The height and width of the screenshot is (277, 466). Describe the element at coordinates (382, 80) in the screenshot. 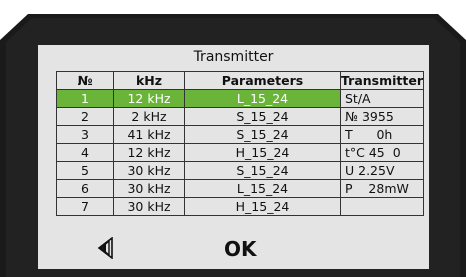

I see `header-transmitter: Transmitter` at that location.